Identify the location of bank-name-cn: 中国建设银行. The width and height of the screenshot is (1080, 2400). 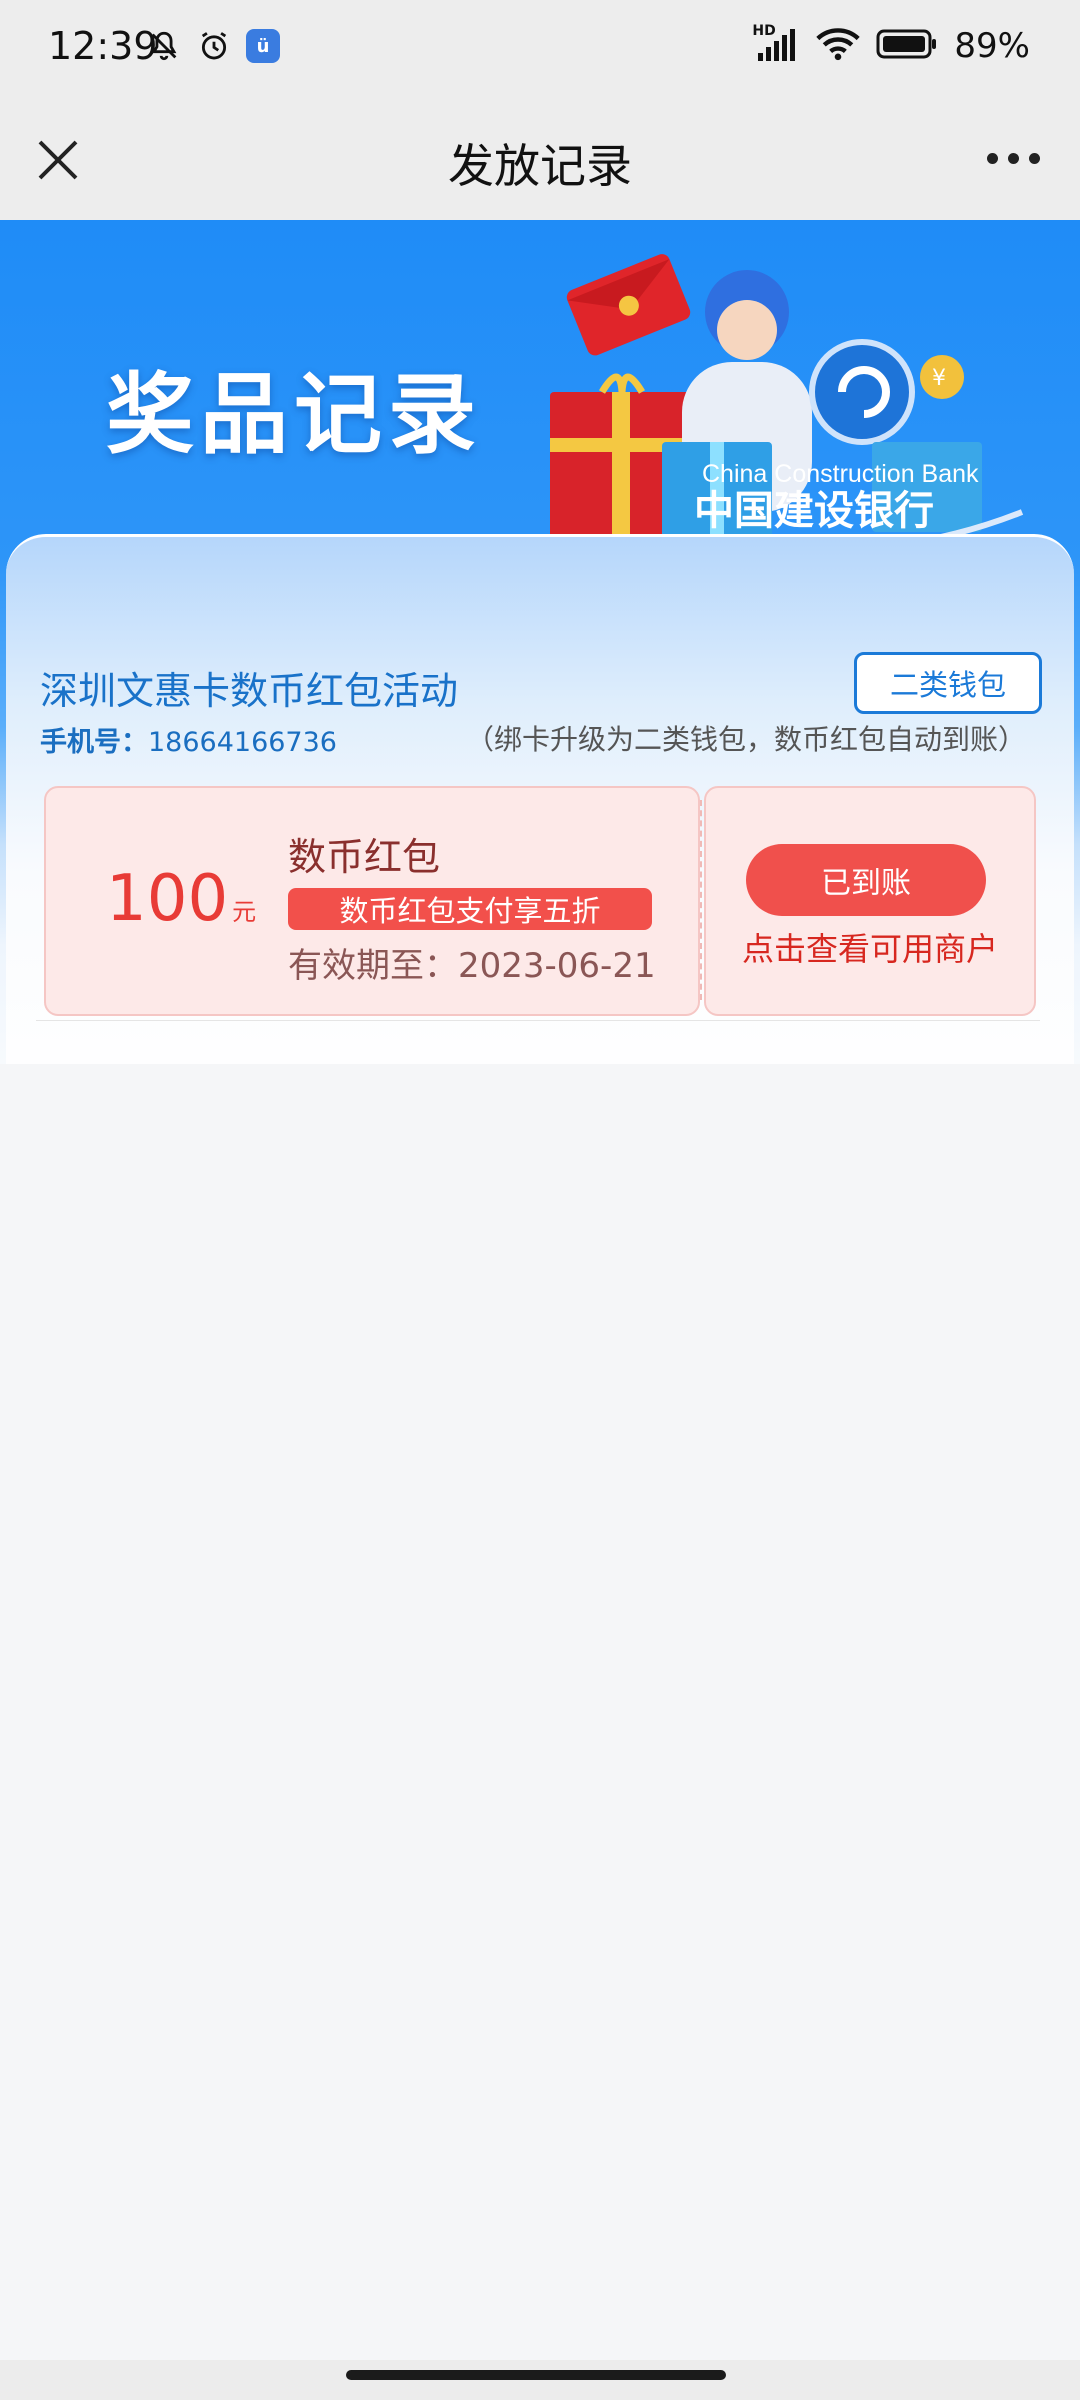
(814, 511).